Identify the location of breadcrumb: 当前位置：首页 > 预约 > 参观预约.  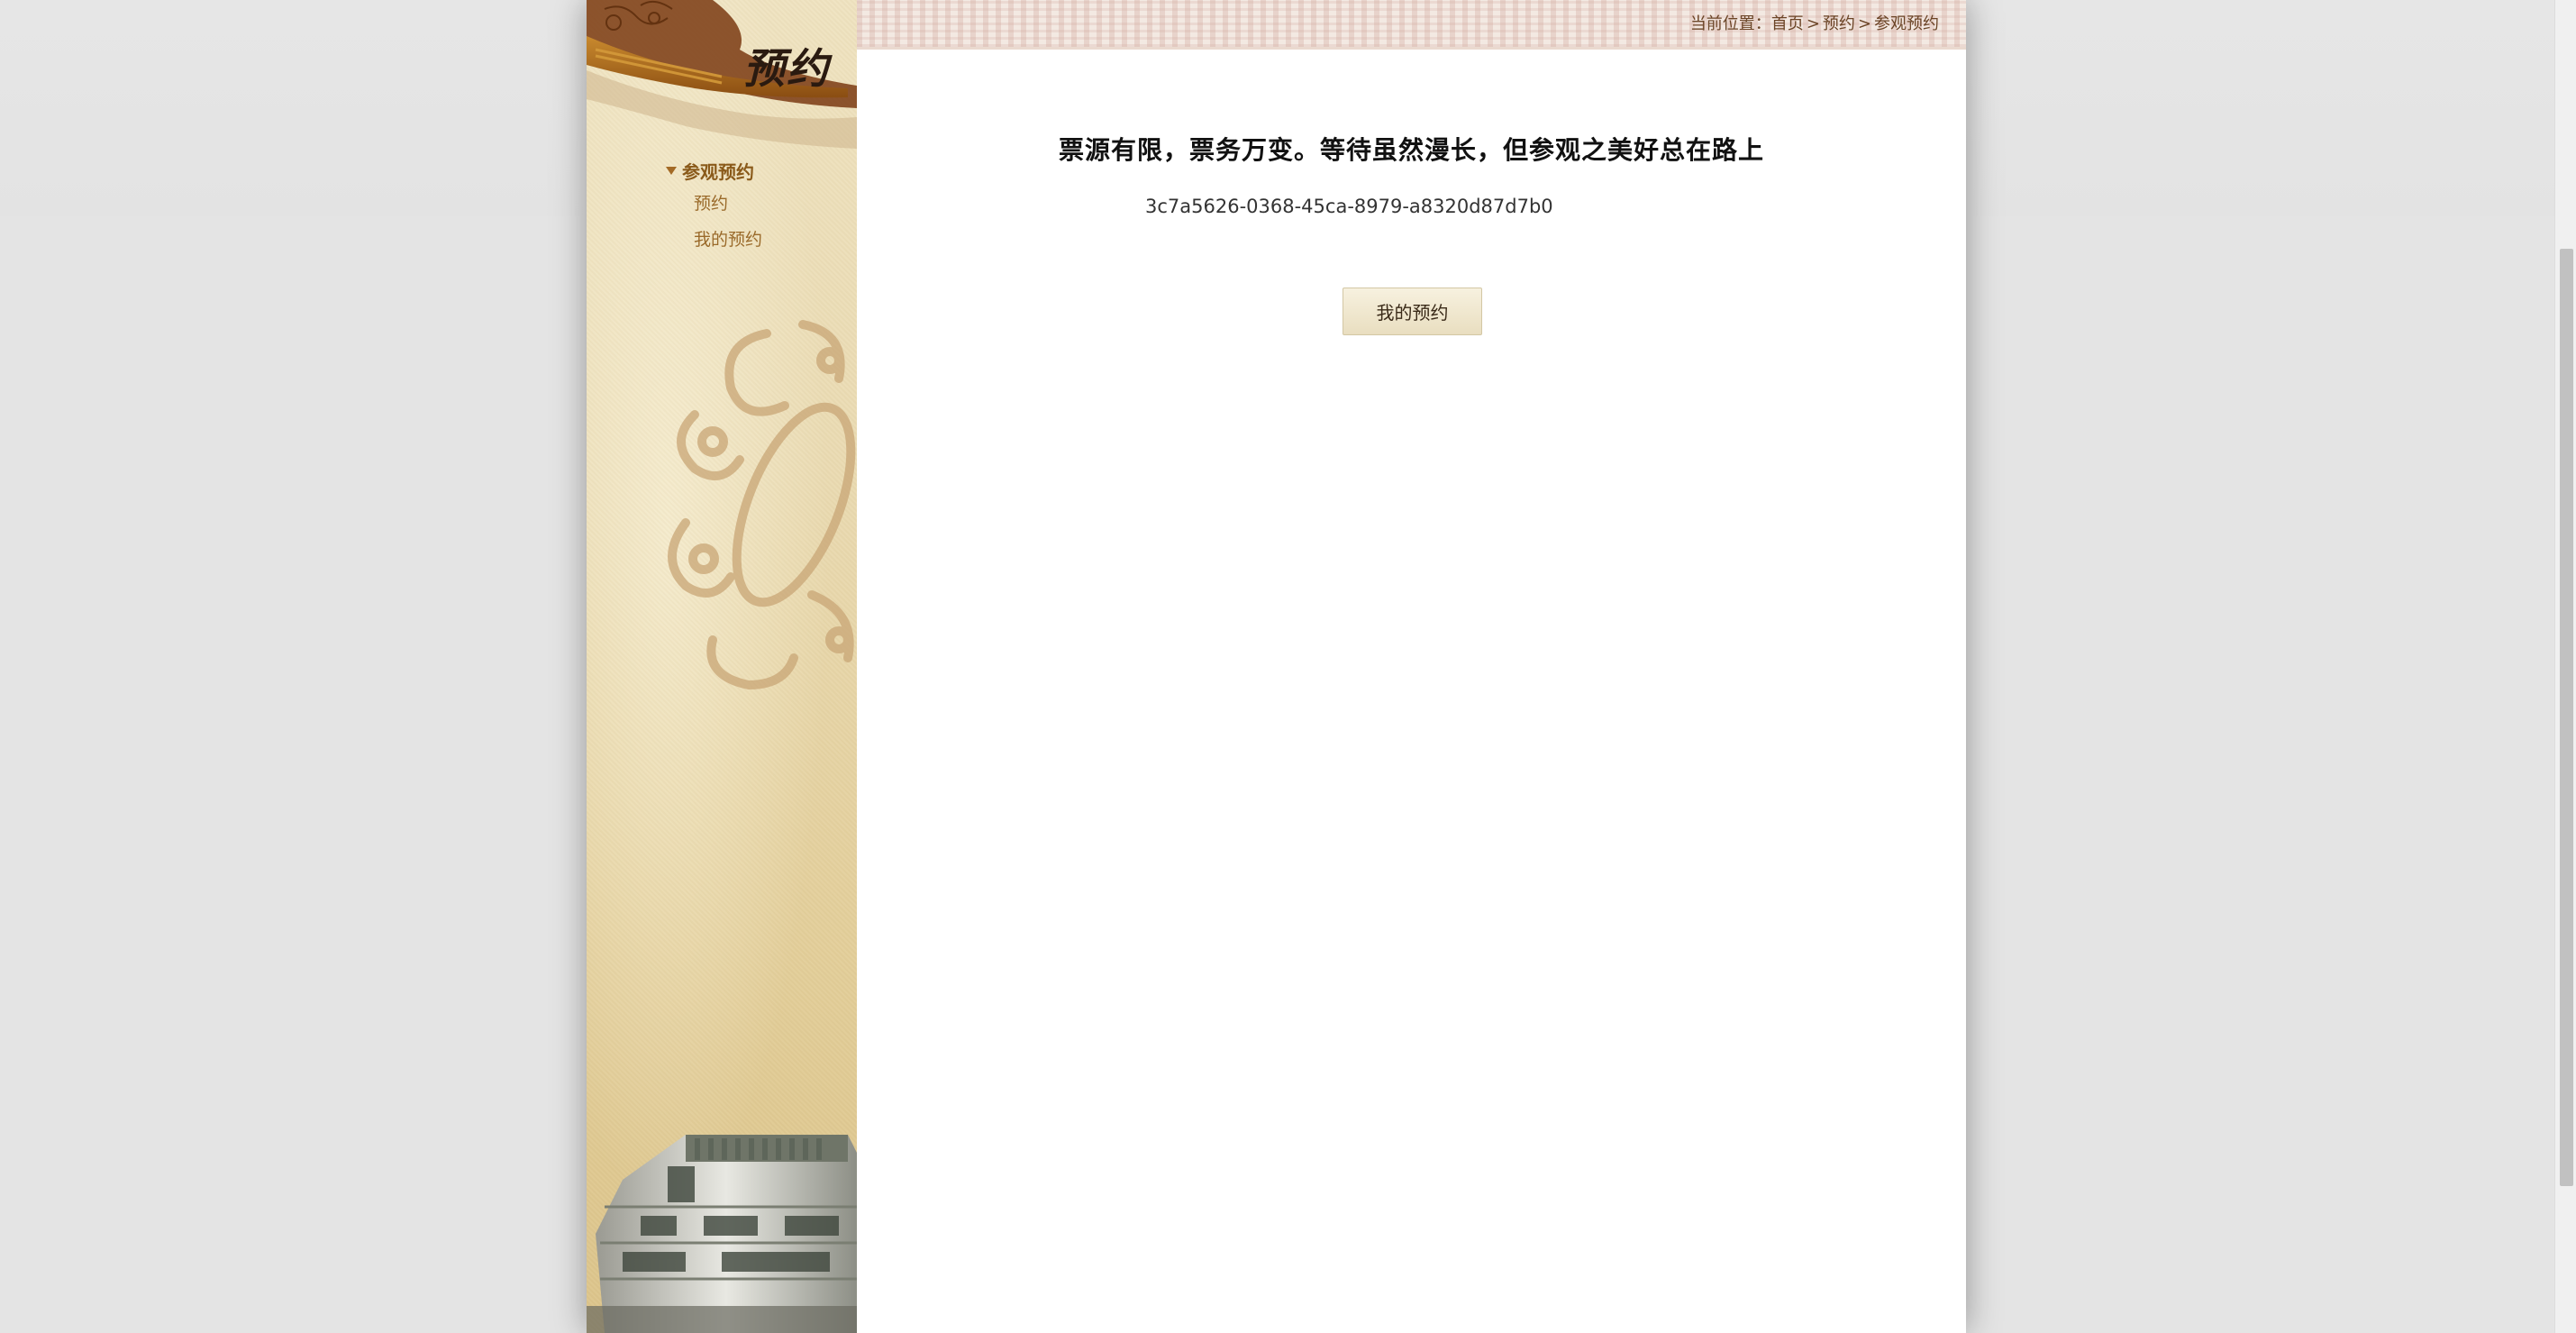
(1814, 22).